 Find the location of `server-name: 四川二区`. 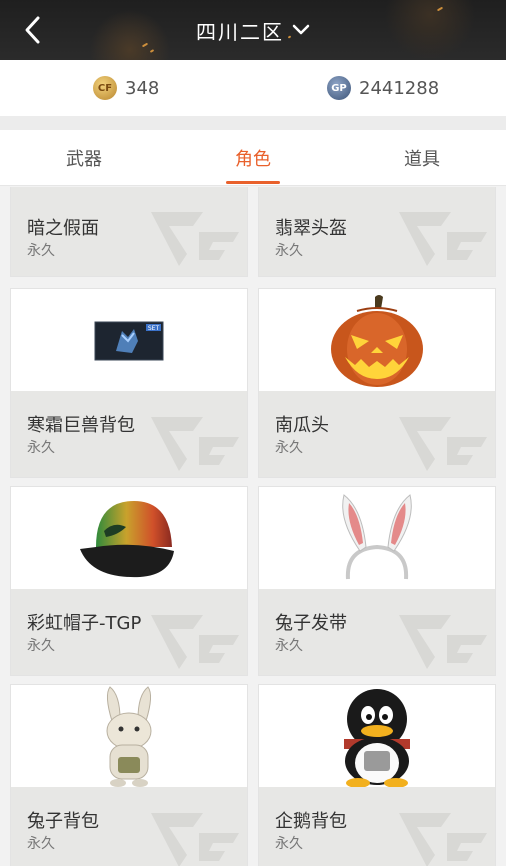

server-name: 四川二区 is located at coordinates (240, 31).